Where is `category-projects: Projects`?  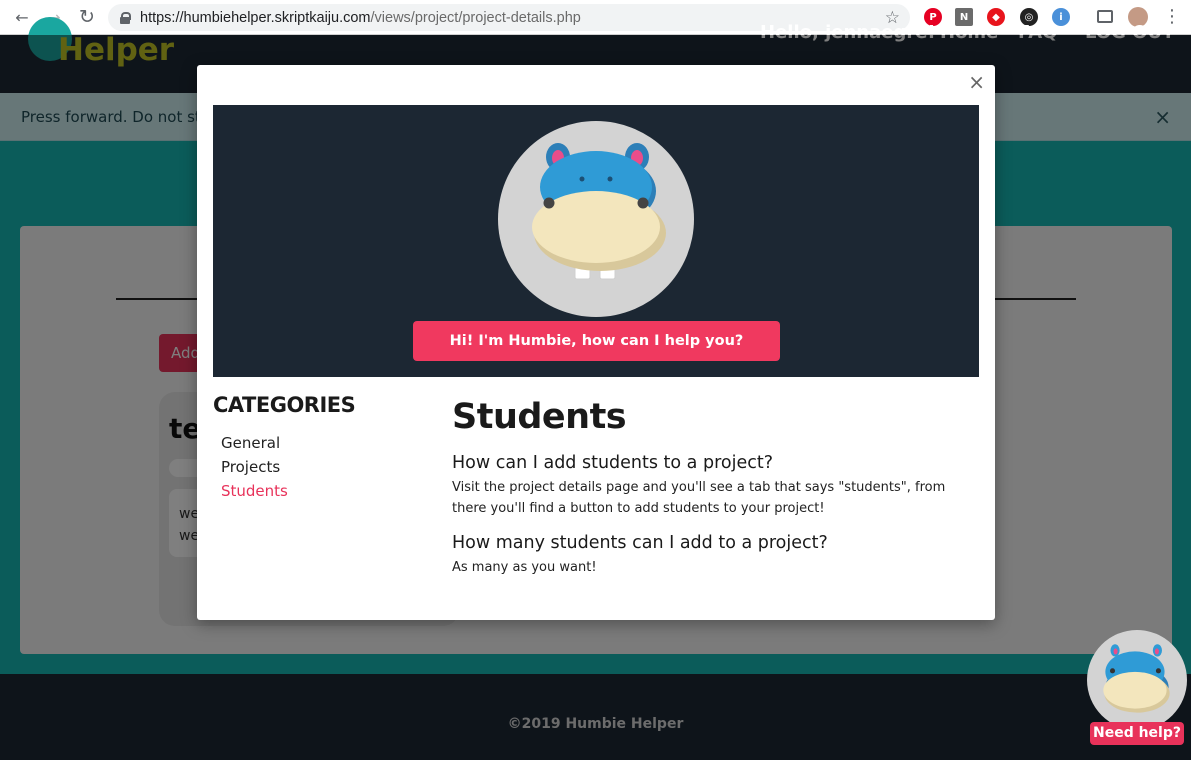
category-projects: Projects is located at coordinates (254, 467).